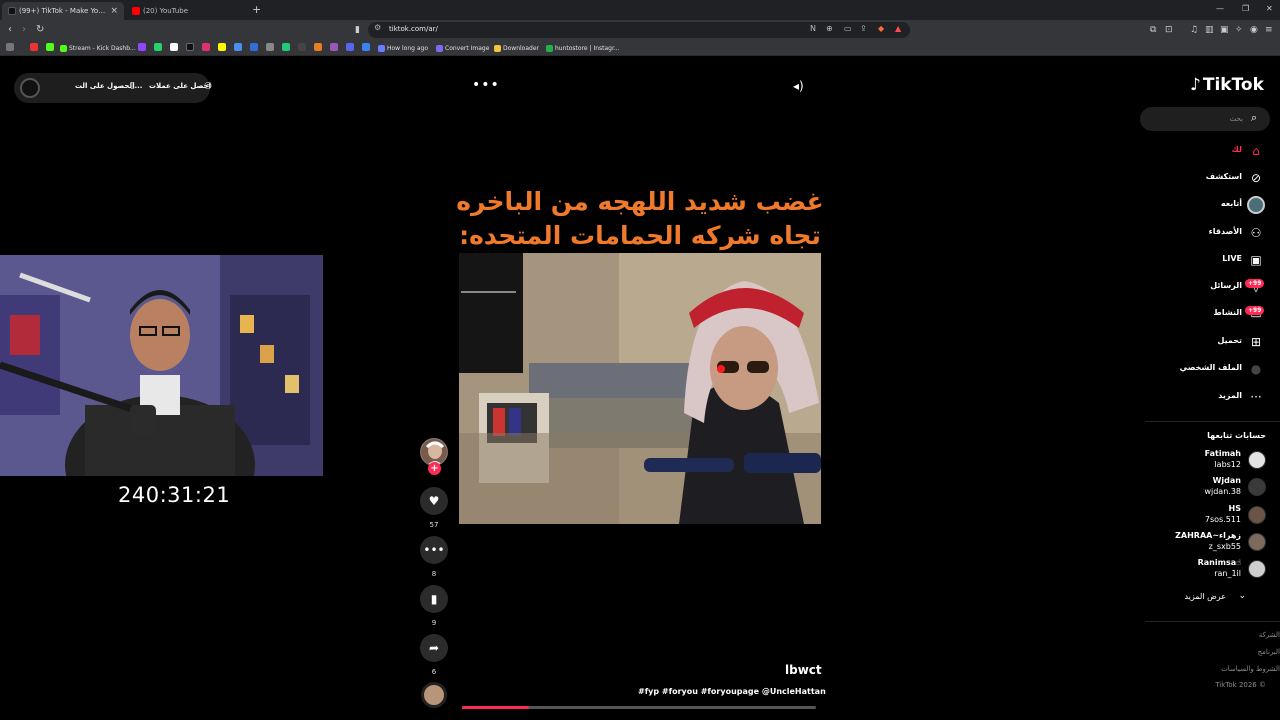  What do you see at coordinates (1229, 340) in the screenshot?
I see `nav-label: تحميل` at bounding box center [1229, 340].